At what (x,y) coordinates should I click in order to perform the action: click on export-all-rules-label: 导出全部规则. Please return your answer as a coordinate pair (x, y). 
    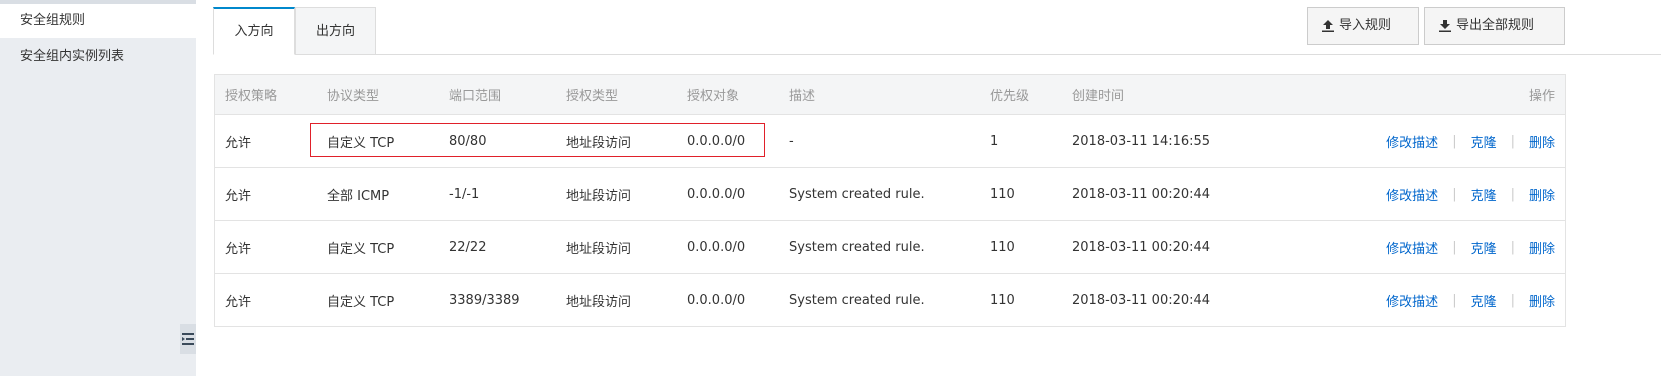
    Looking at the image, I should click on (1495, 25).